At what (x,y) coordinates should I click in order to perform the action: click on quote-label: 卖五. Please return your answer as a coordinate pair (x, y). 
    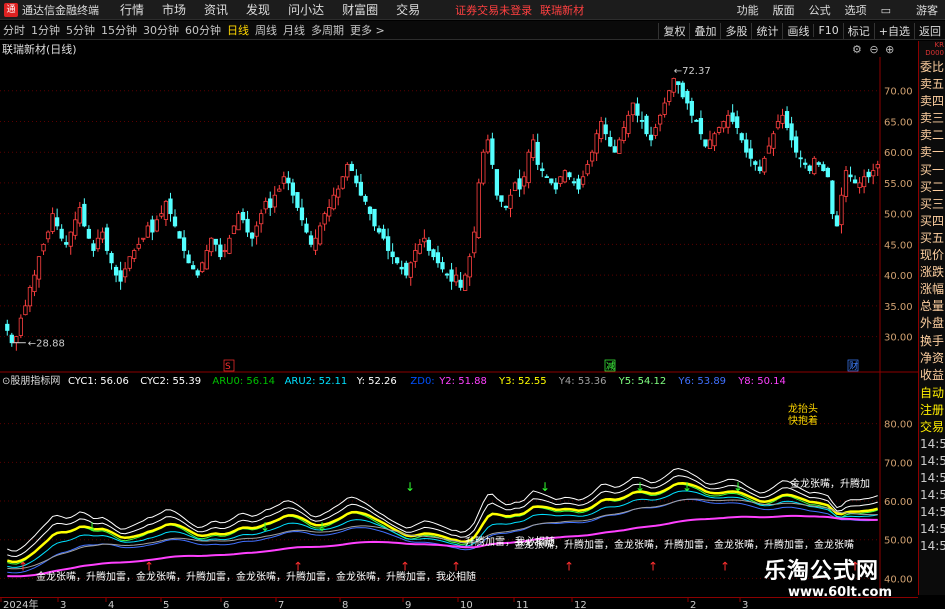
    Looking at the image, I should click on (932, 84).